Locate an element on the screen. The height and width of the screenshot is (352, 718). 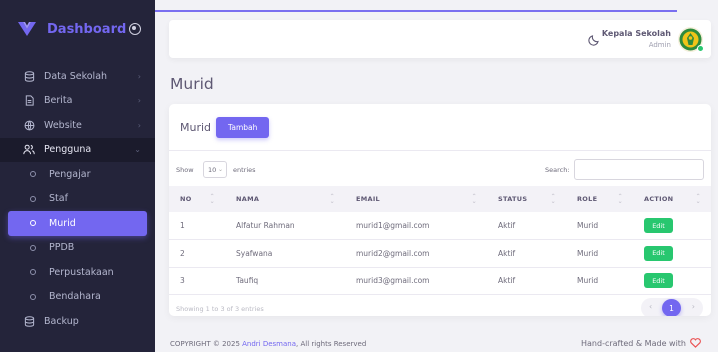
page-title: Murid is located at coordinates (192, 84).